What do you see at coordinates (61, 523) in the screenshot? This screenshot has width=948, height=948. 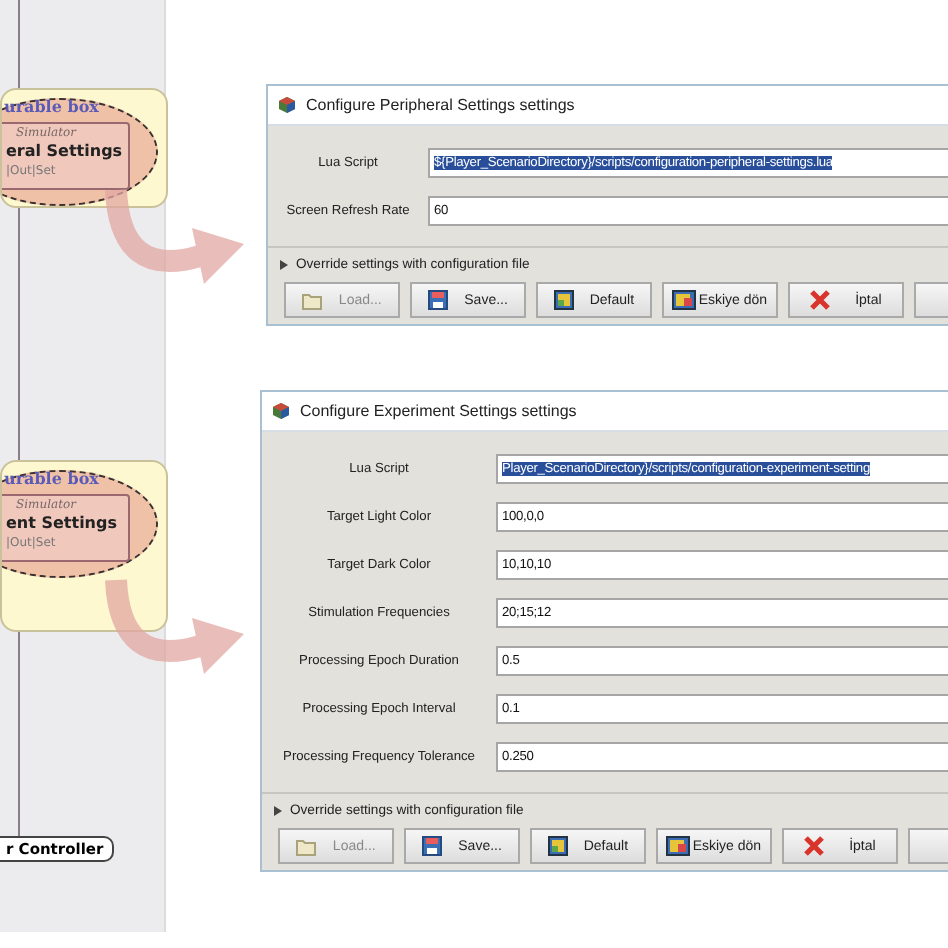 I see `node-title: ent Settings` at bounding box center [61, 523].